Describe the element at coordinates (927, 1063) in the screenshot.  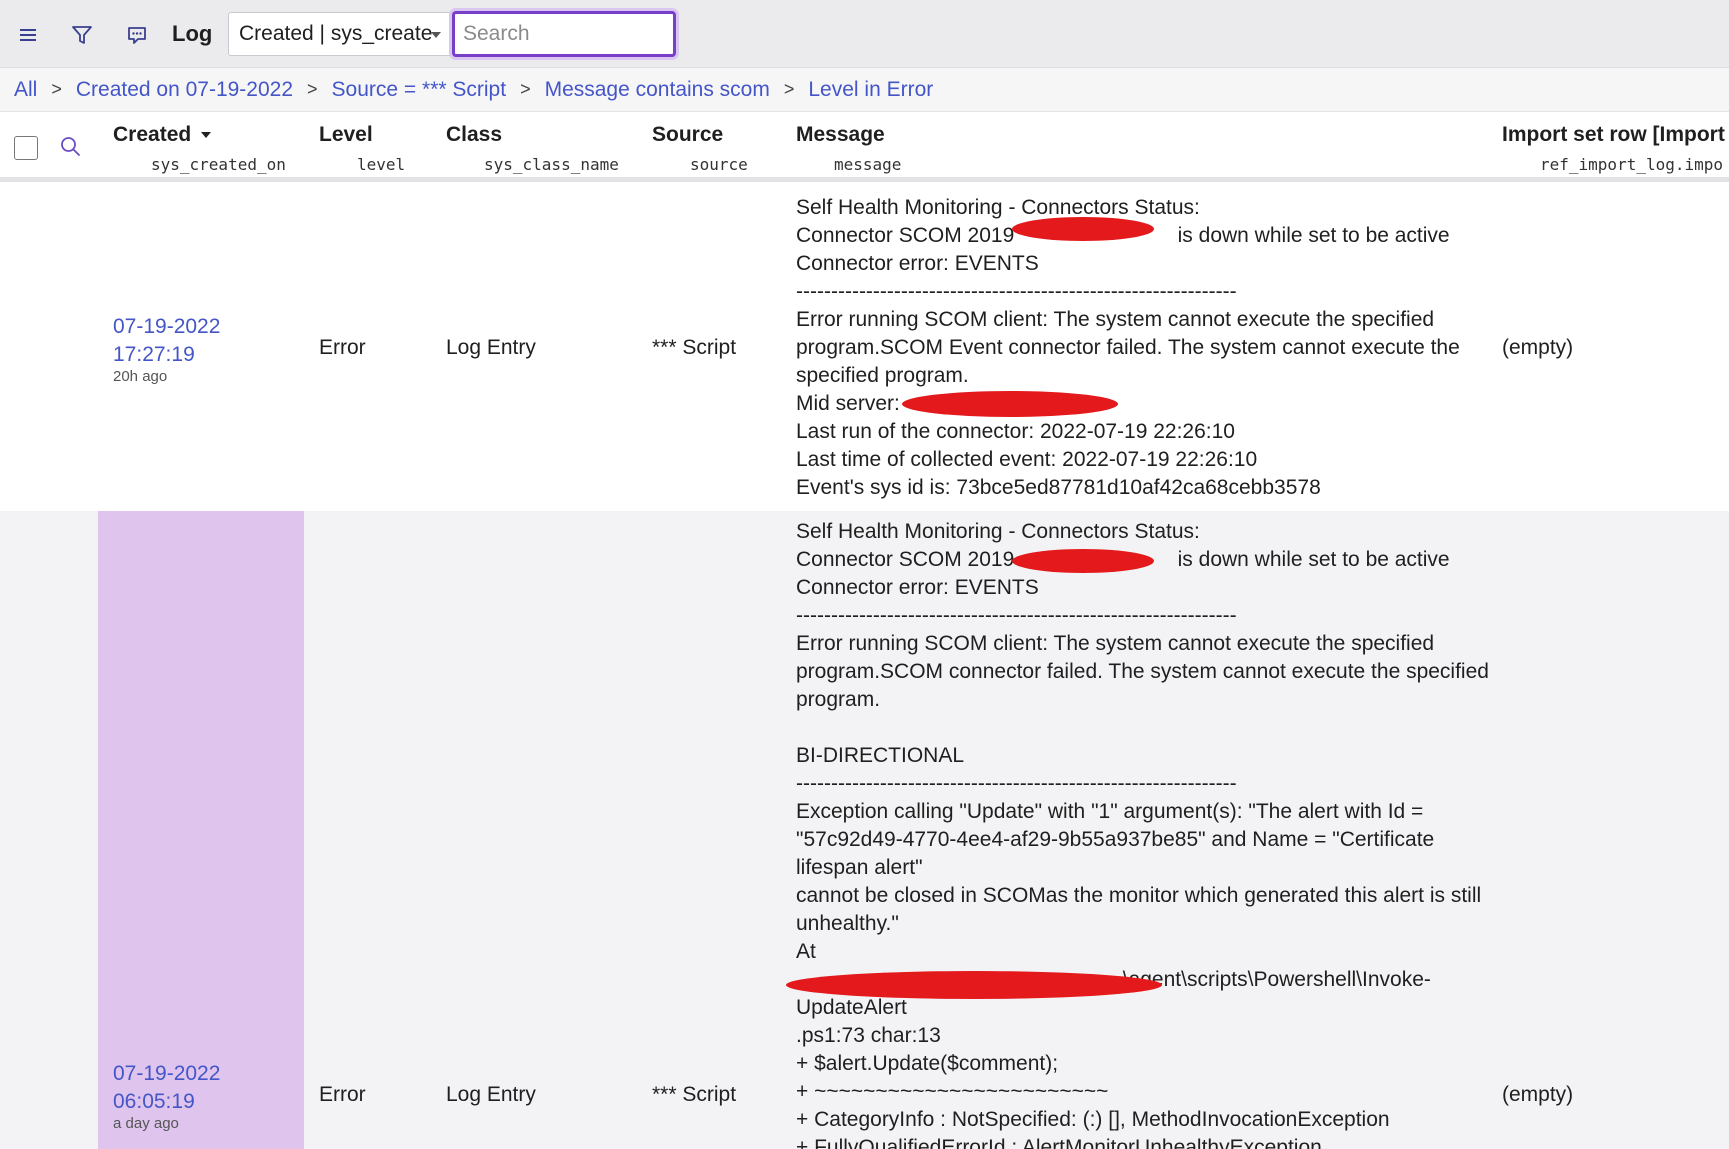
I see `message-line: + $alert.Update($comment);` at that location.